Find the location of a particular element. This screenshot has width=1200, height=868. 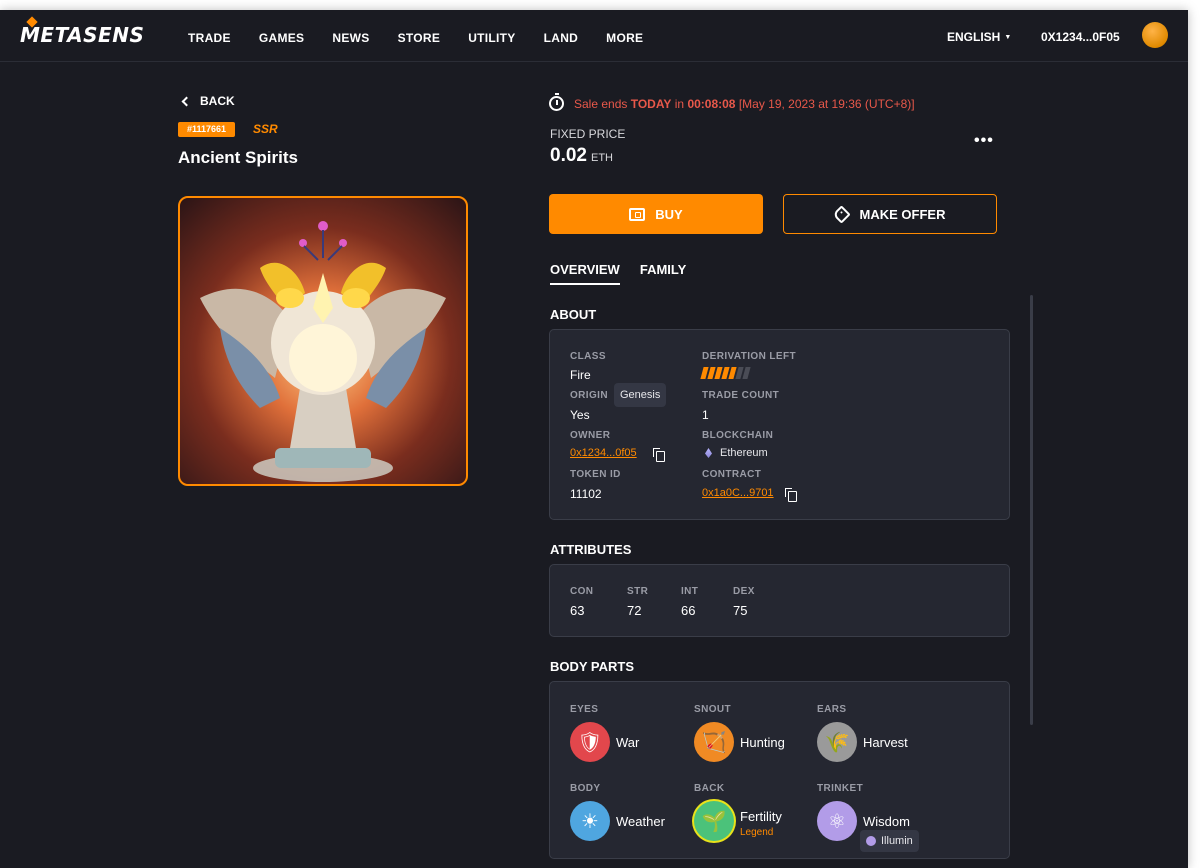

sale-today: TODAY is located at coordinates (651, 103).